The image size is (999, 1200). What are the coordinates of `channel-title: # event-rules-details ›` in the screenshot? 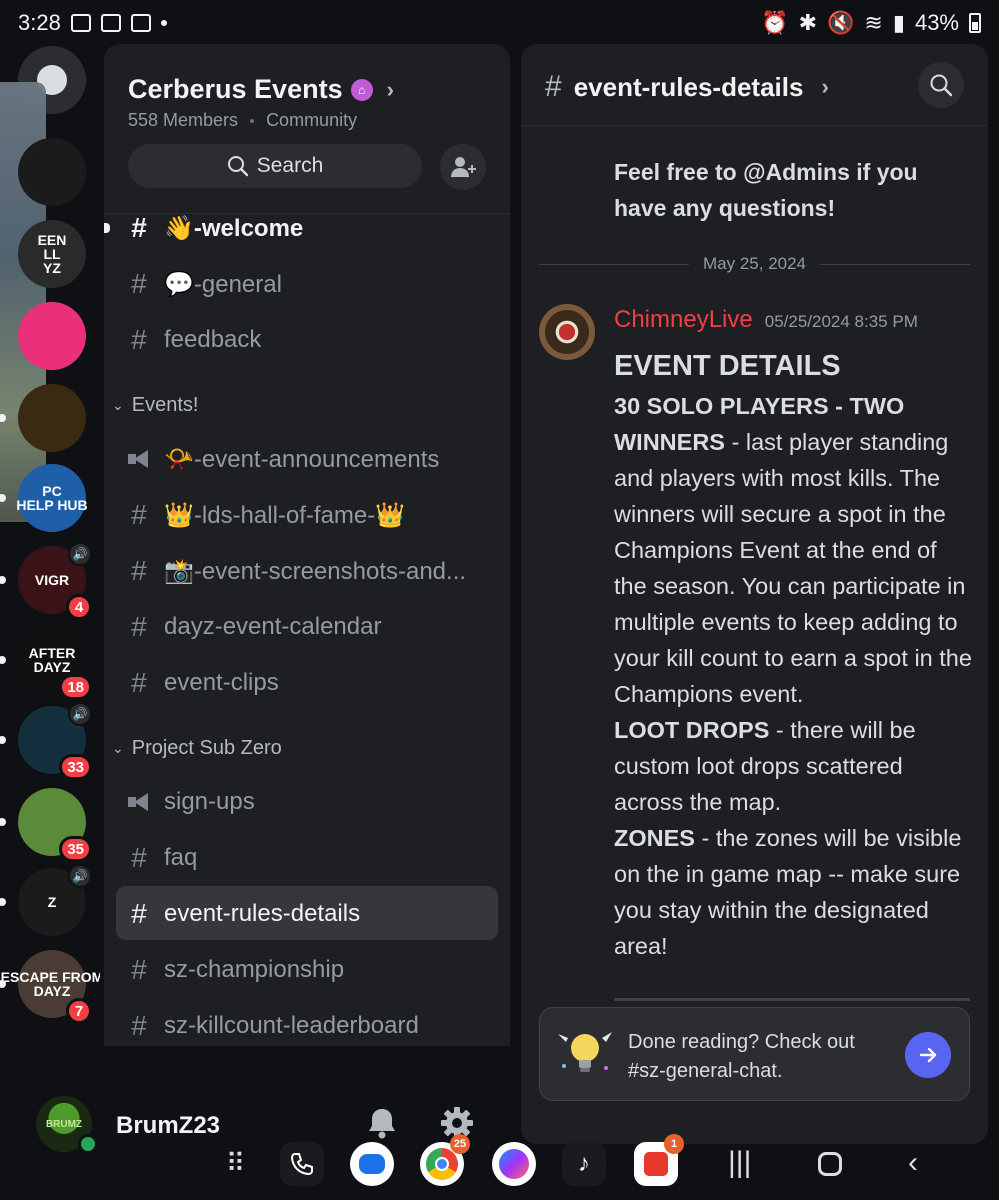 It's located at (687, 87).